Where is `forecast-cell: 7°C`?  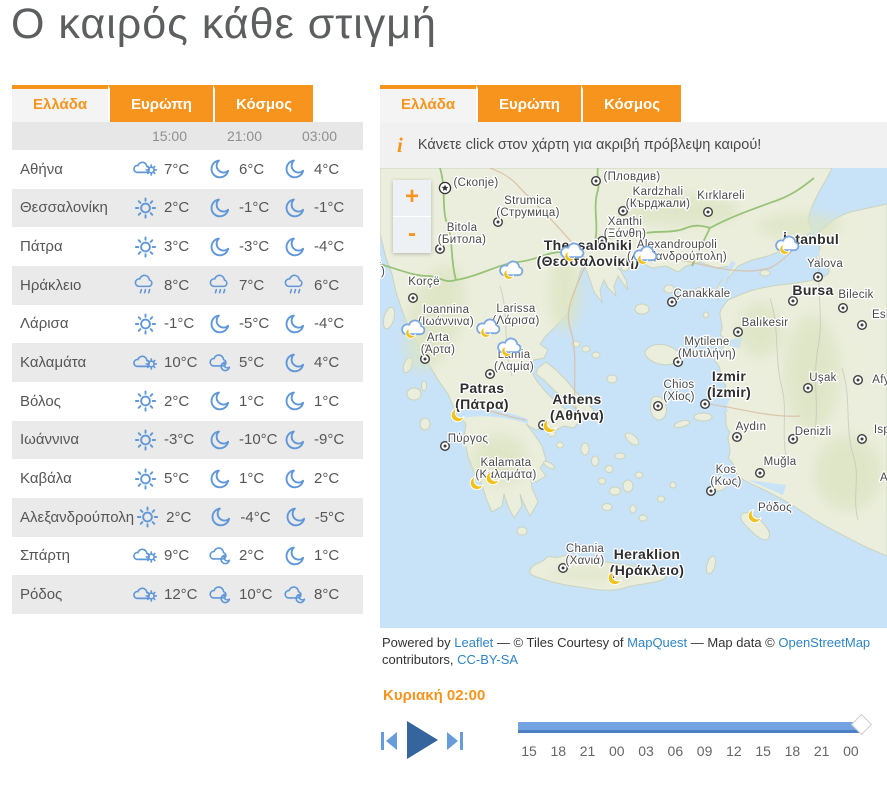 forecast-cell: 7°C is located at coordinates (244, 285).